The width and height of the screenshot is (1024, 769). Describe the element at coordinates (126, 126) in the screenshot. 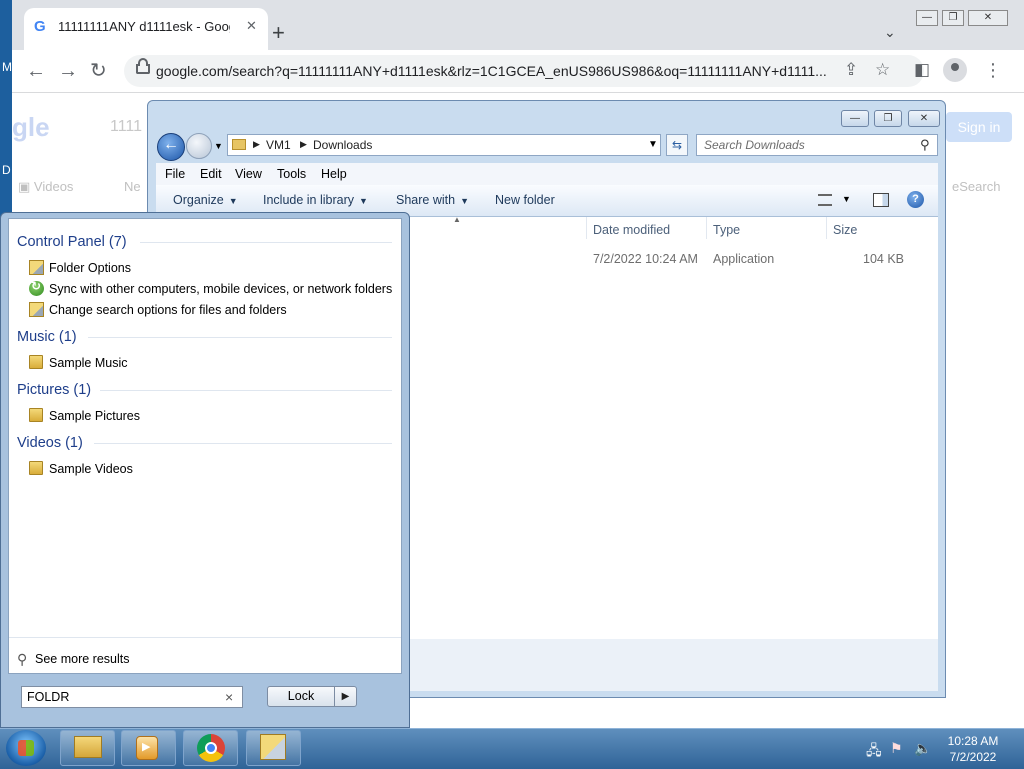

I see `google-search-query: 1111` at that location.